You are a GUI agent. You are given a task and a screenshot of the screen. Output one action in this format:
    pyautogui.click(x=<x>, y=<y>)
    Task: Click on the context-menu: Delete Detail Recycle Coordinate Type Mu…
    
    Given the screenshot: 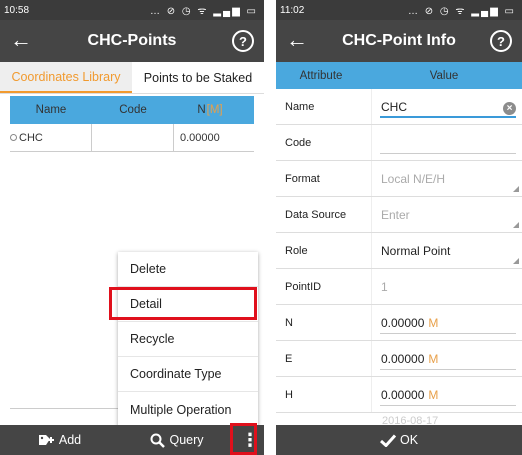 What is the action you would take?
    pyautogui.click(x=188, y=339)
    